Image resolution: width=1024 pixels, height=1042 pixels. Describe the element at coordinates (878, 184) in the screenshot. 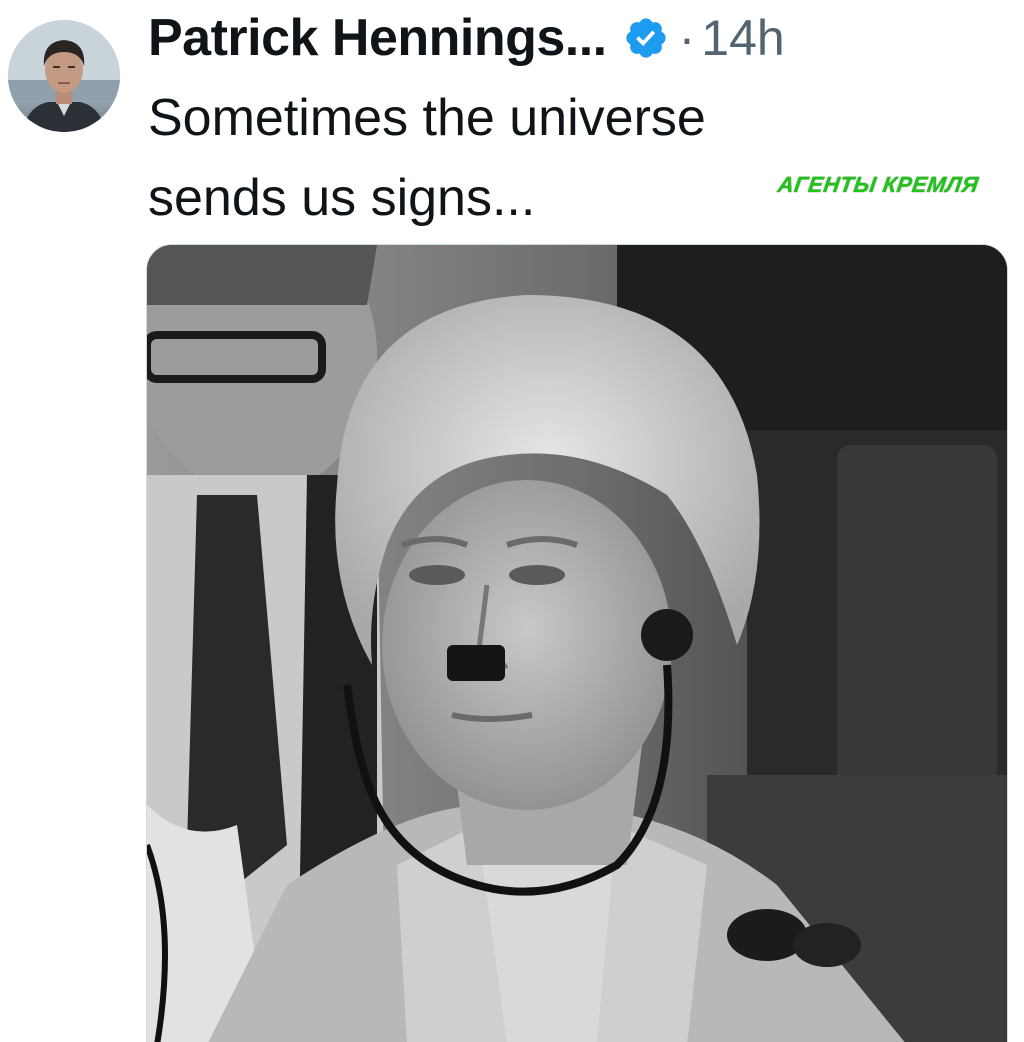

I see `watermark-text: АГЕНТЫ КРЕМЛЯ` at that location.